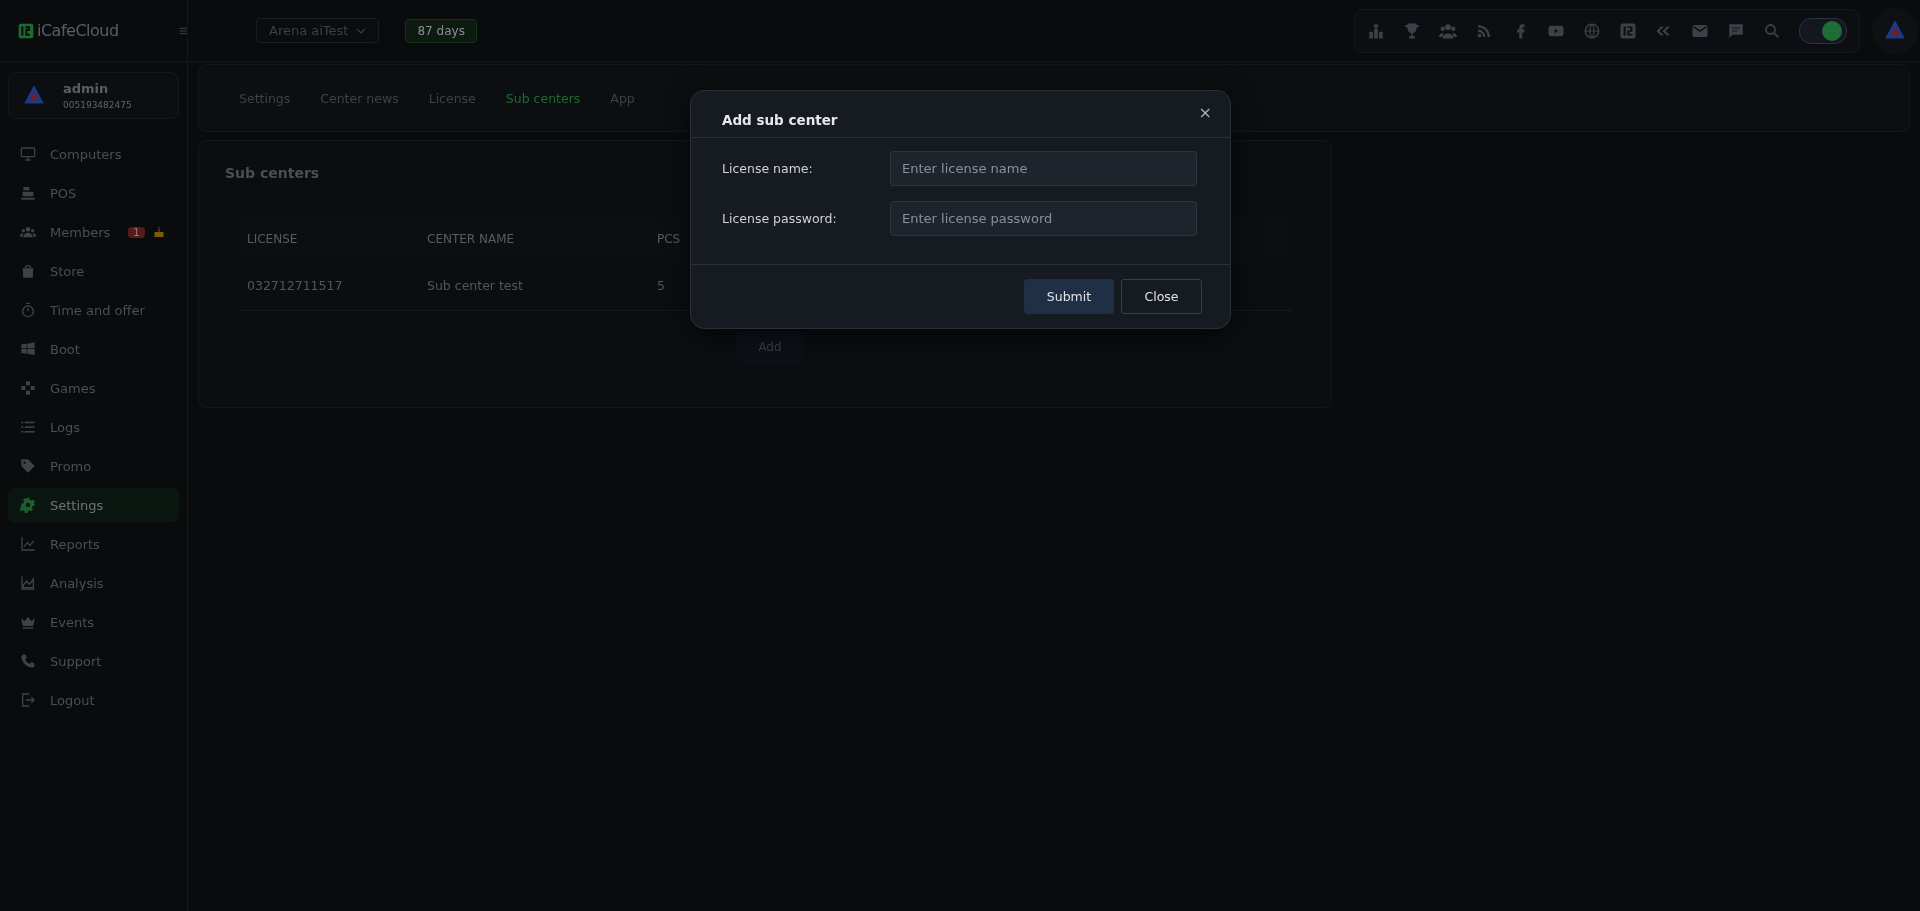 This screenshot has width=1920, height=911. I want to click on chevron-down-icon, so click(361, 30).